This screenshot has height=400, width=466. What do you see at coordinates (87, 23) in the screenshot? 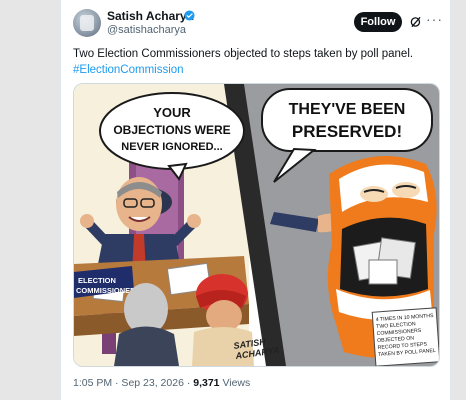
I see `avatar` at bounding box center [87, 23].